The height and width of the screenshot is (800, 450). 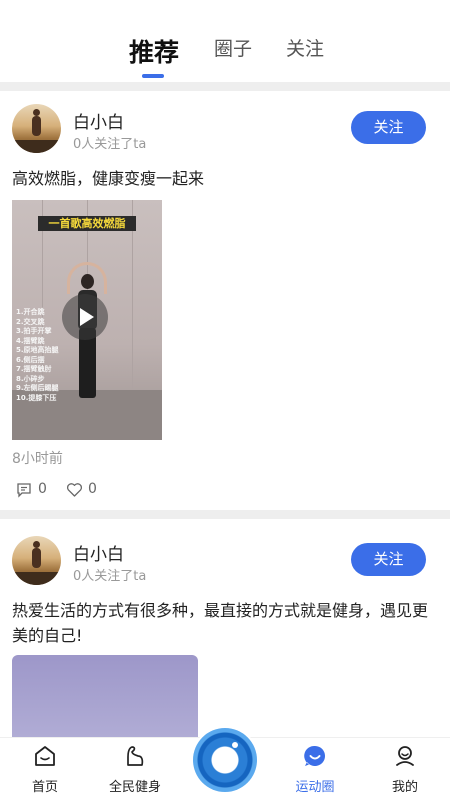 What do you see at coordinates (225, 760) in the screenshot?
I see `center-action-button` at bounding box center [225, 760].